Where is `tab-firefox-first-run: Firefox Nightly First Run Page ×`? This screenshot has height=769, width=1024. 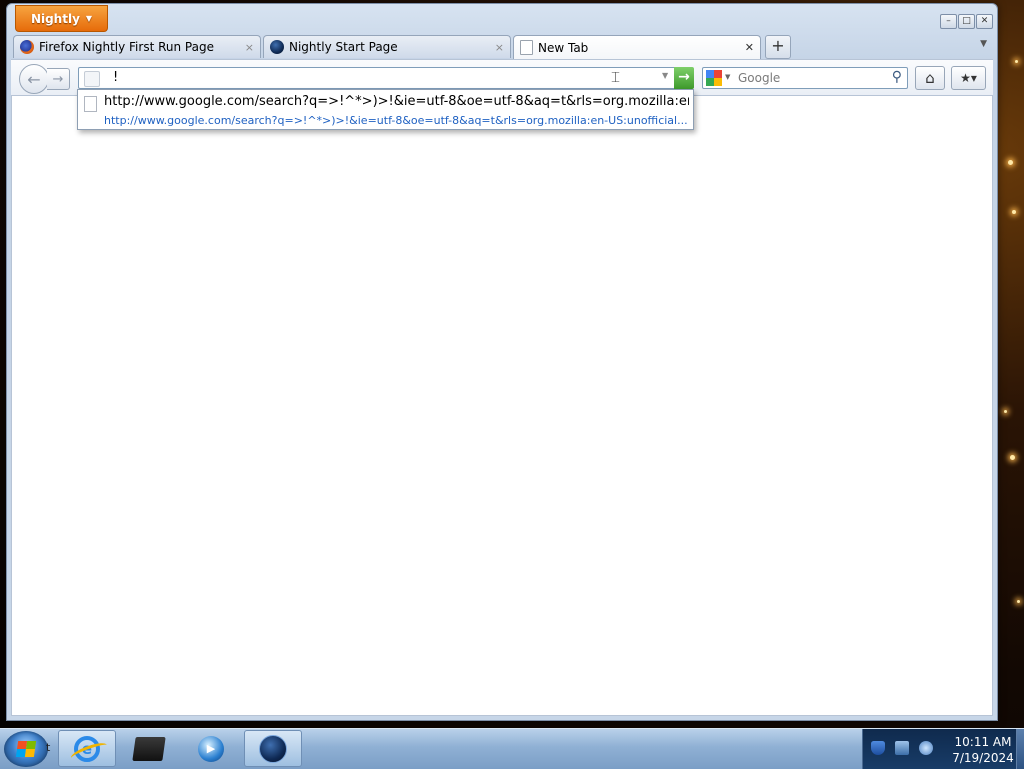
tab-firefox-first-run: Firefox Nightly First Run Page × is located at coordinates (137, 46).